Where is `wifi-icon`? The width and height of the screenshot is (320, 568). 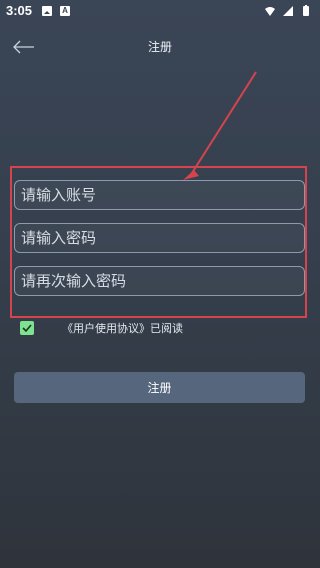
wifi-icon is located at coordinates (270, 11).